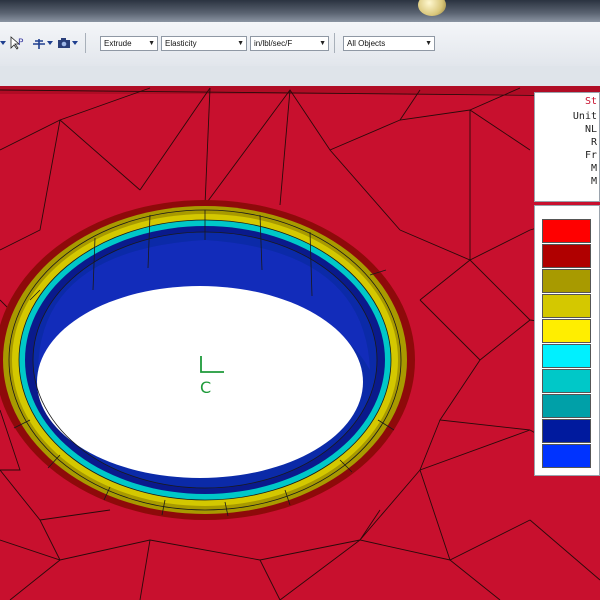  Describe the element at coordinates (590, 155) in the screenshot. I see `info-line: Fr` at that location.